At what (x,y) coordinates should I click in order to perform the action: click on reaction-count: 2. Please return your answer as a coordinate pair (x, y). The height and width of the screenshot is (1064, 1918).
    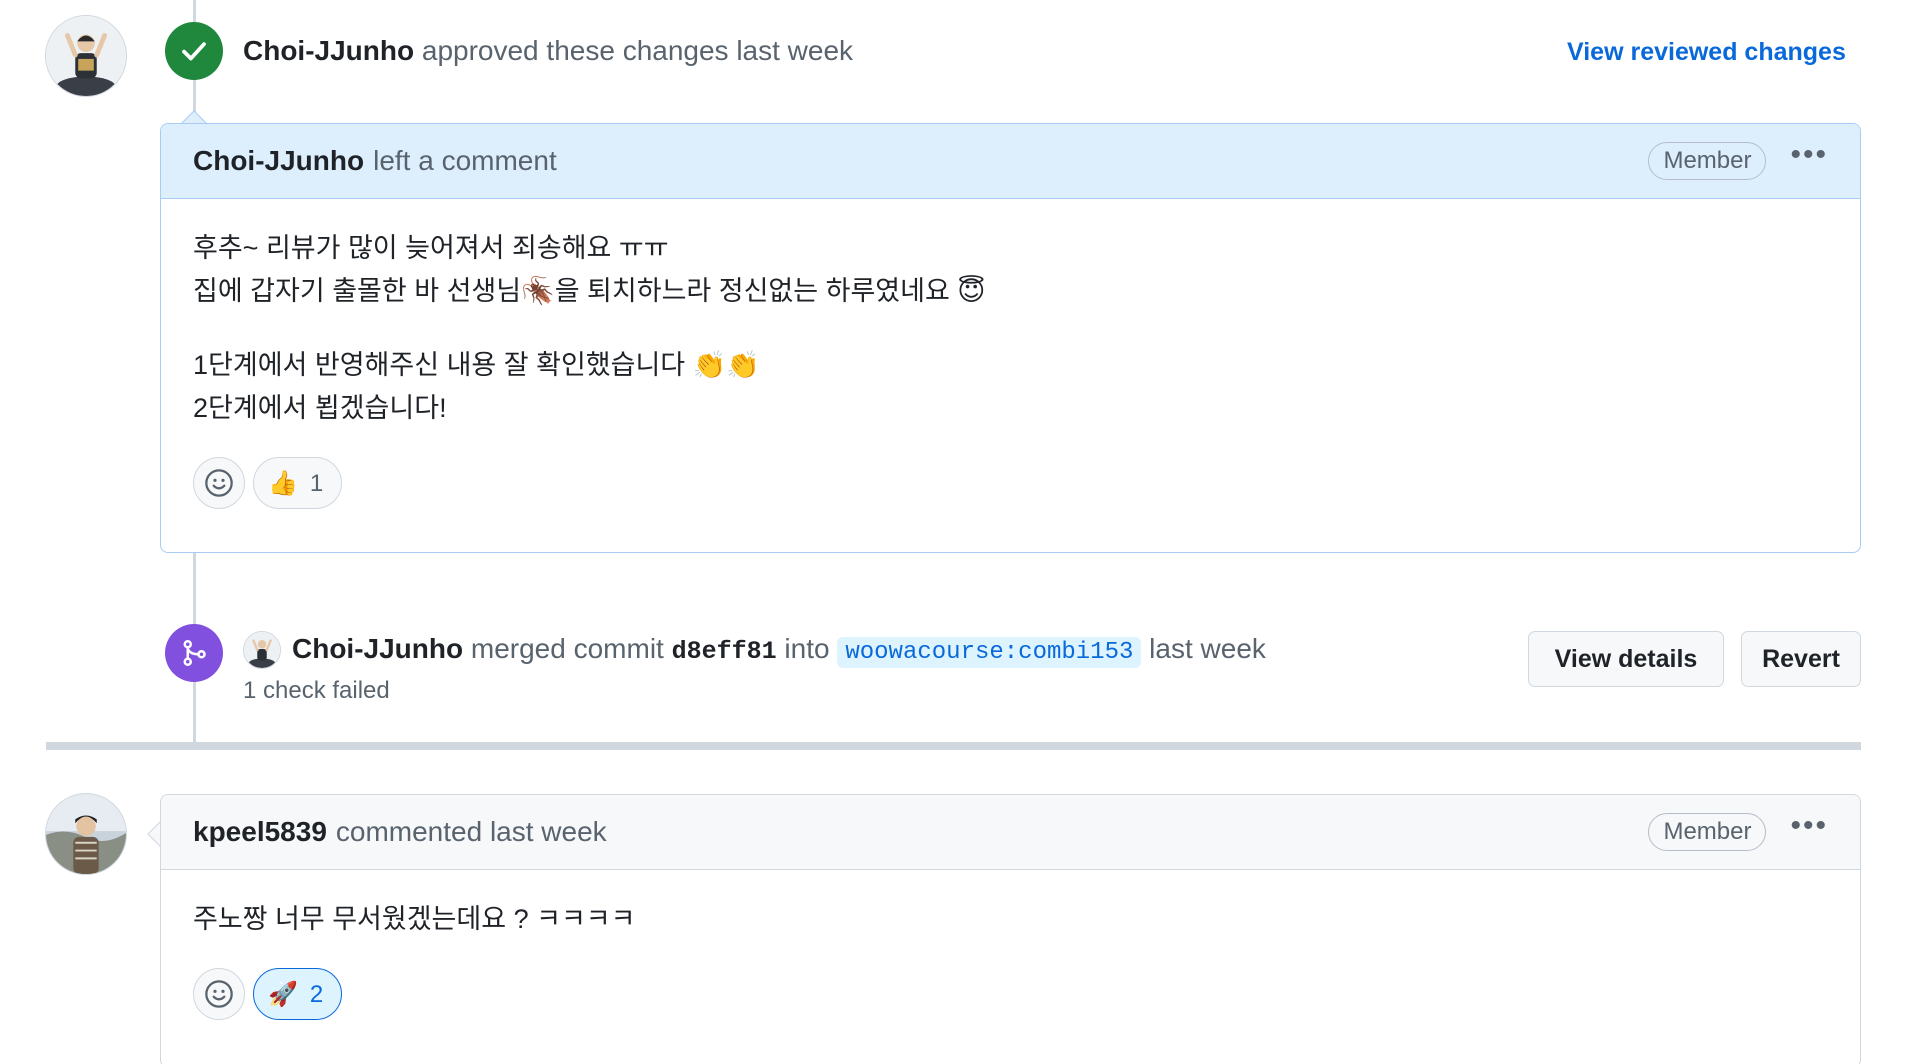
    Looking at the image, I should click on (316, 994).